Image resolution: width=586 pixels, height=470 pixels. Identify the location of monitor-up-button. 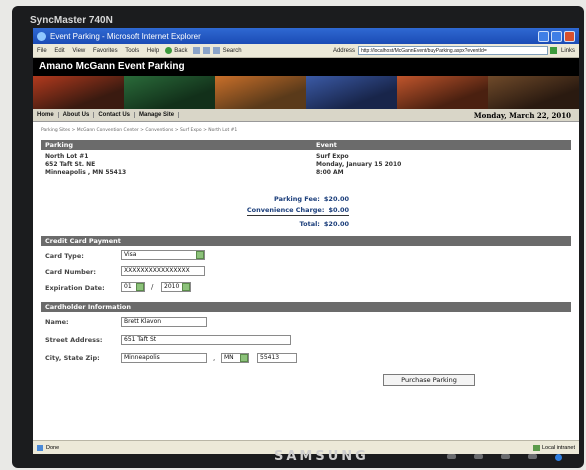
(505, 456).